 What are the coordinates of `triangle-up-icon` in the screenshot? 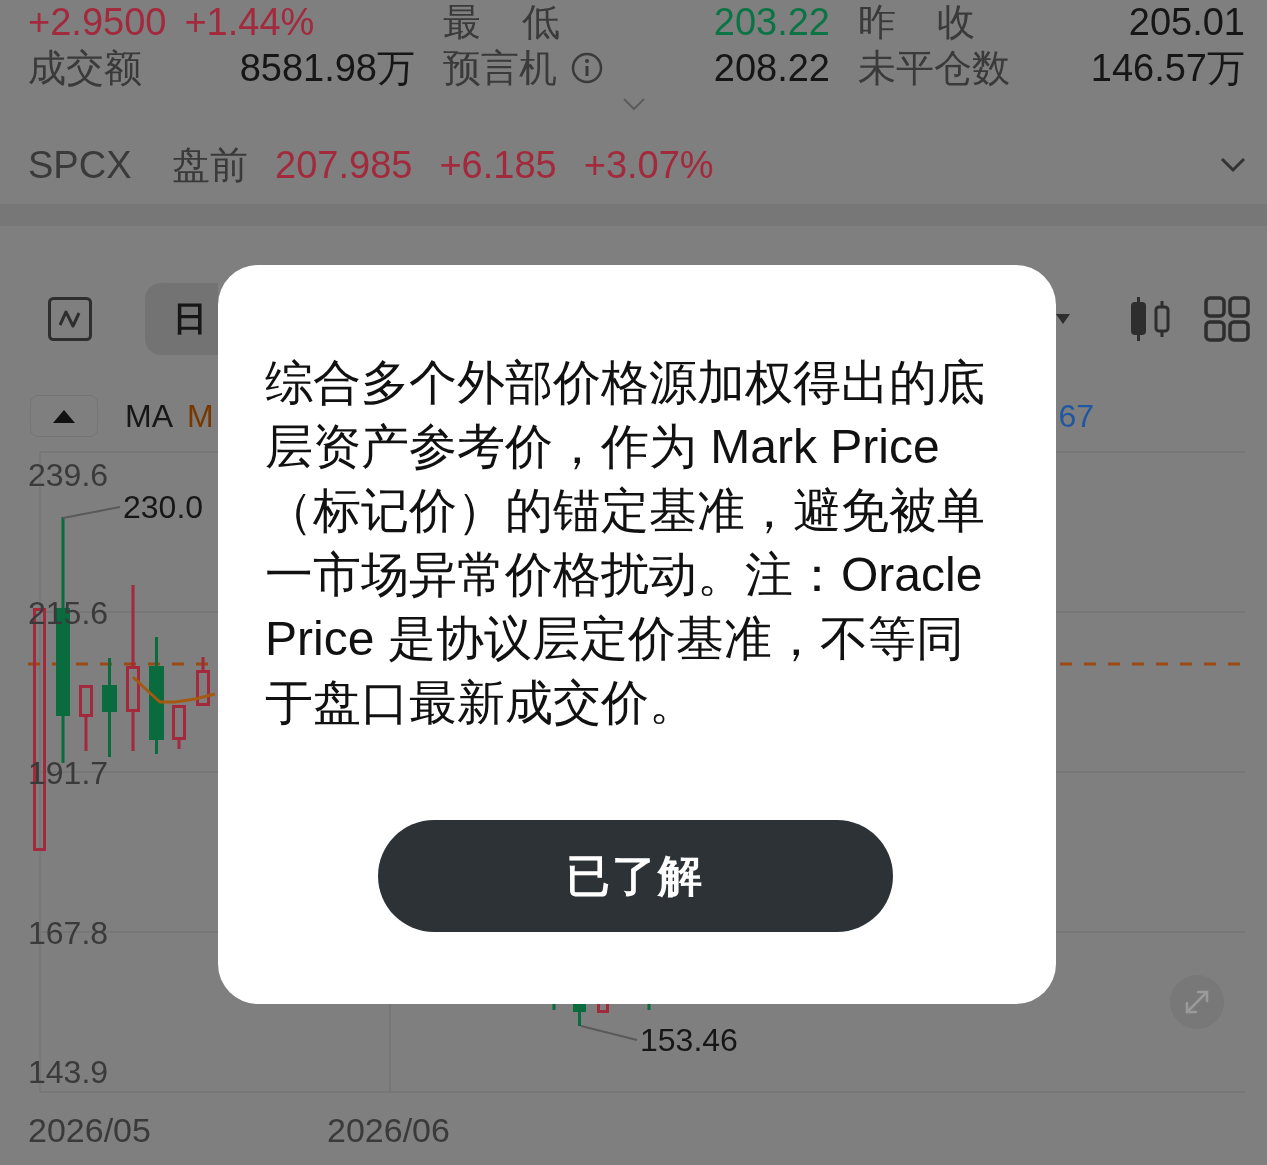 It's located at (64, 416).